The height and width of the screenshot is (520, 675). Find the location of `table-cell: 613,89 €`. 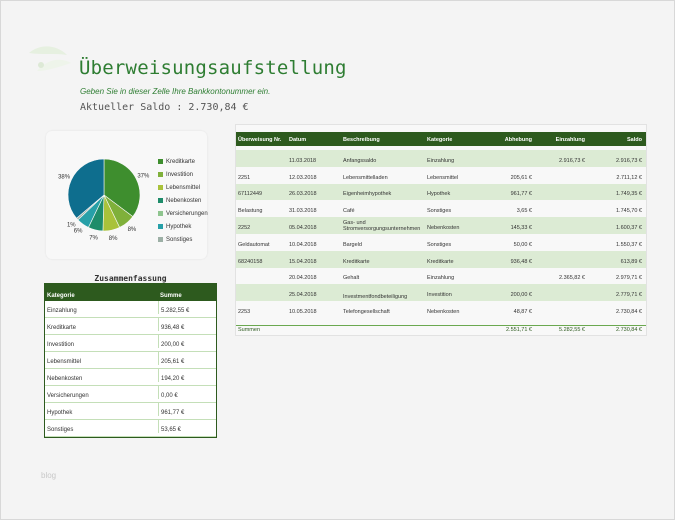

table-cell: 613,89 € is located at coordinates (616, 262).